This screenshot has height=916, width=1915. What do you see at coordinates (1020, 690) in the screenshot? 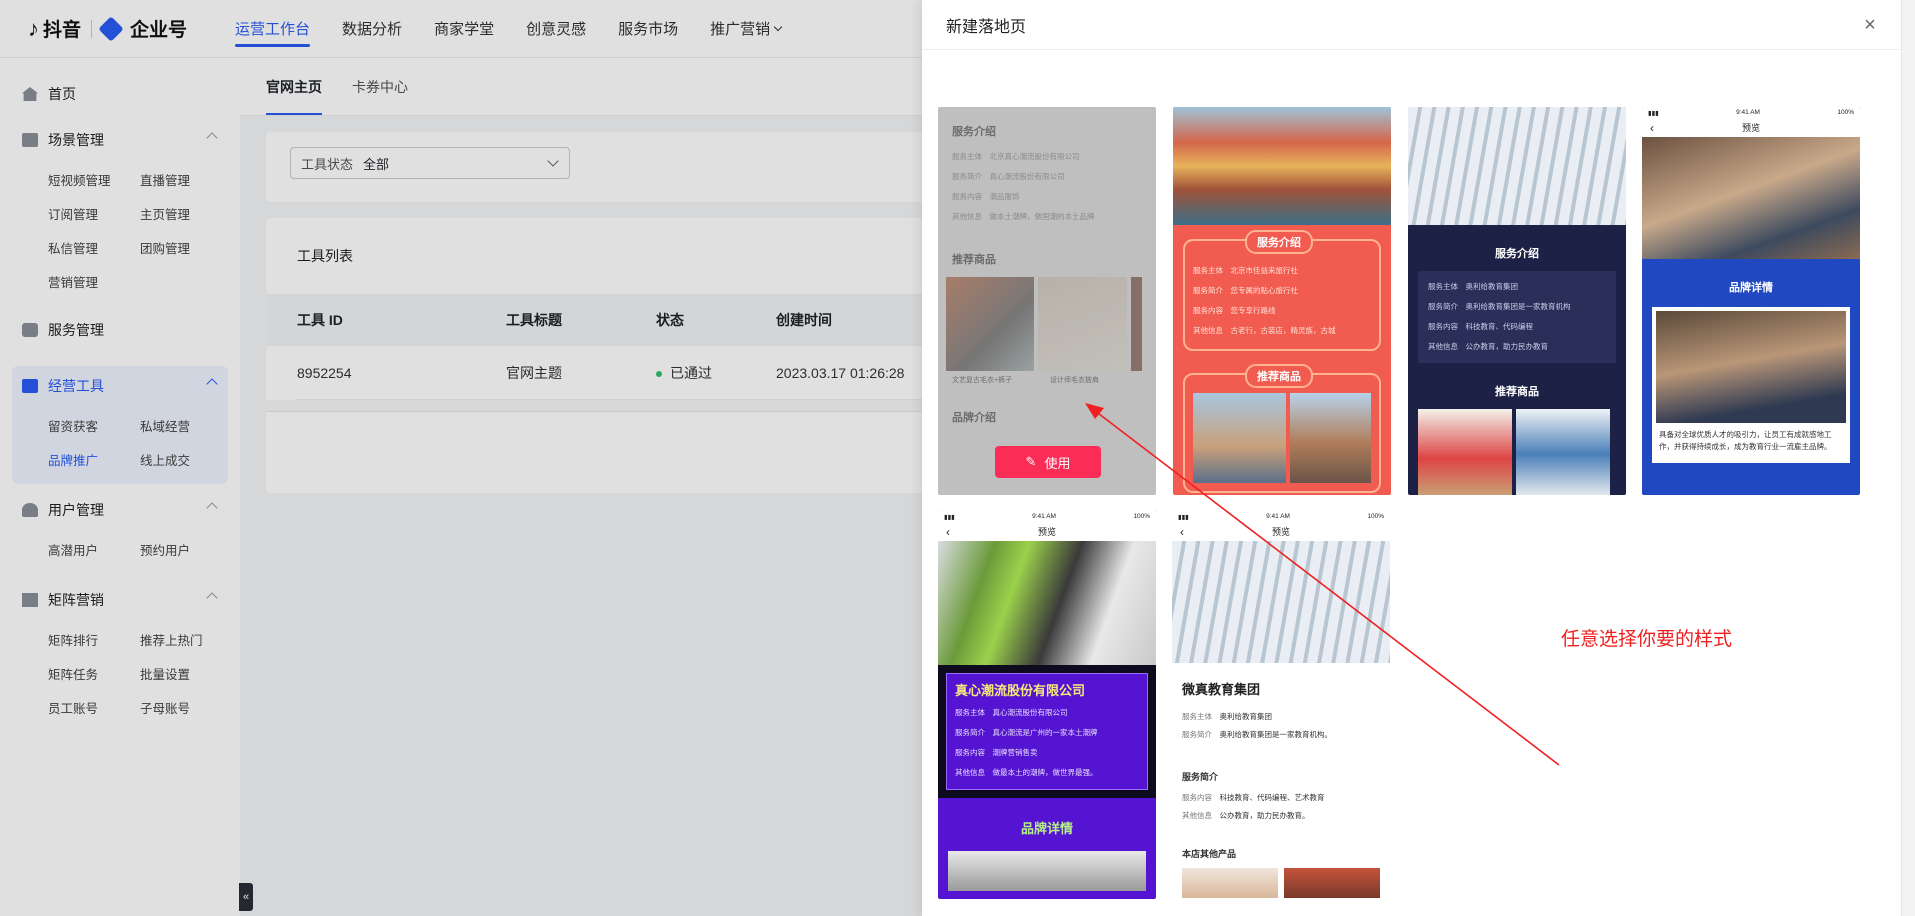
I see `company-name: 真心潮流股份有限公司` at bounding box center [1020, 690].